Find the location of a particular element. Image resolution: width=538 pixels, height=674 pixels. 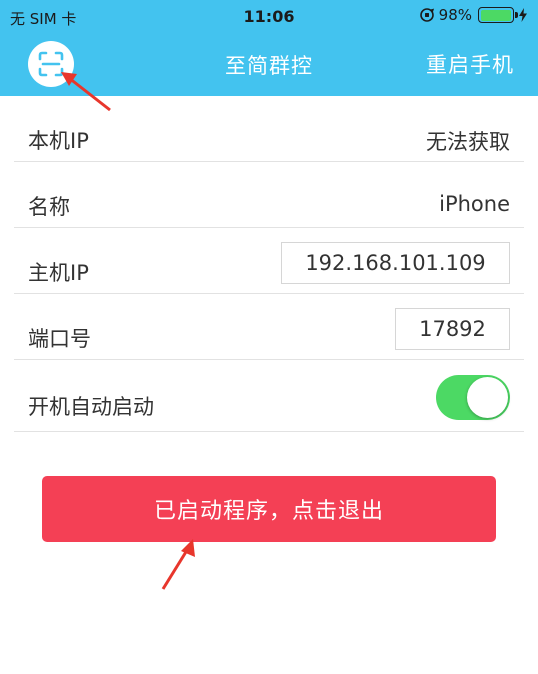

annotation-arrow-scan is located at coordinates (86, 92).